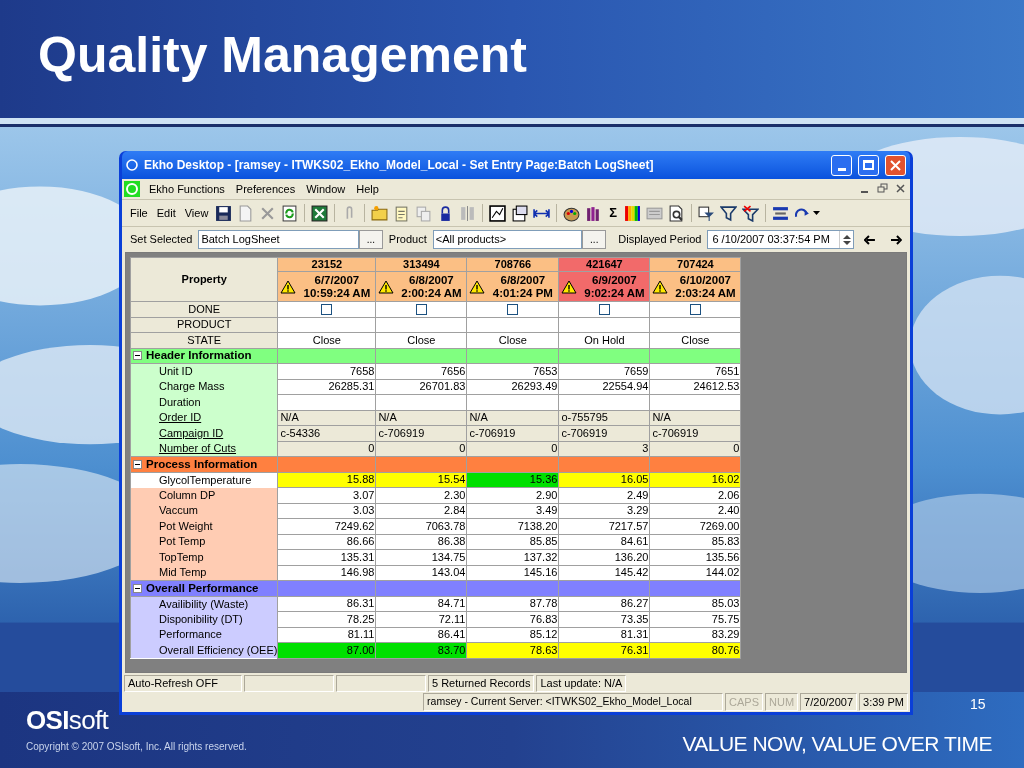 This screenshot has width=1024, height=768. What do you see at coordinates (771, 240) in the screenshot?
I see `field-value: 6 /10/2007 03:37:54 PM` at bounding box center [771, 240].